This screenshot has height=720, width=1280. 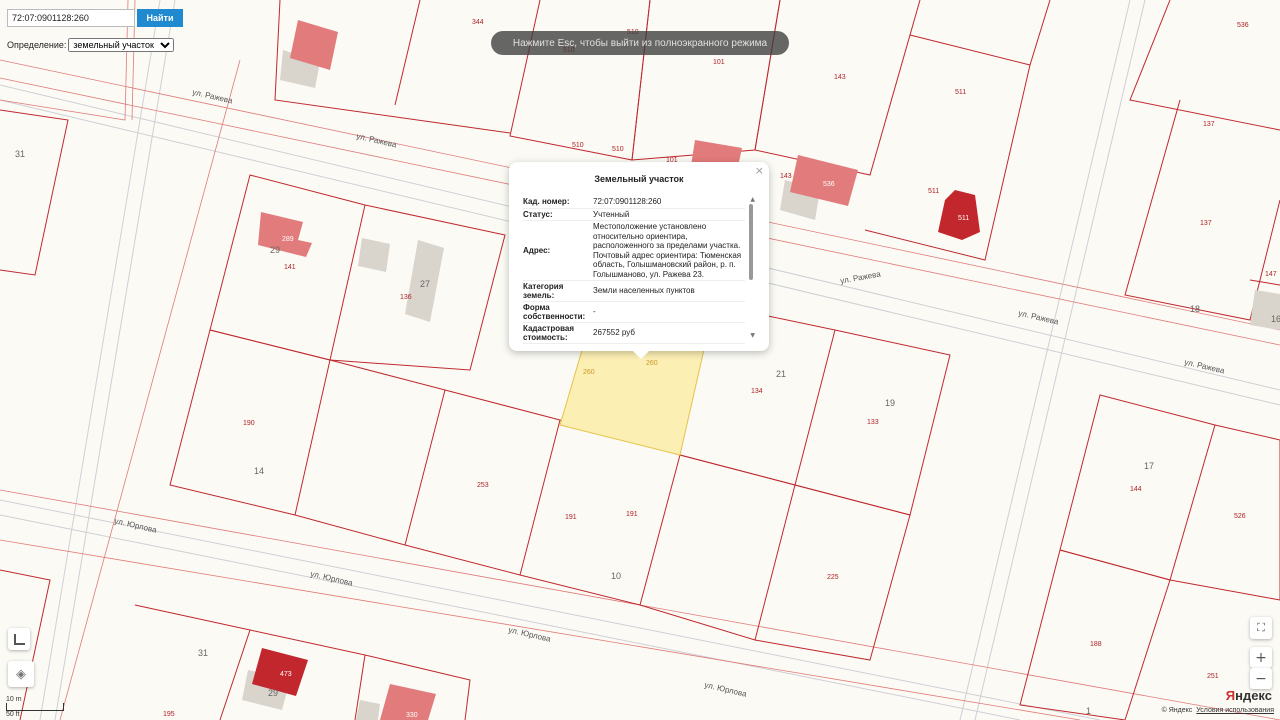 I want to click on scale-meters: 10 m, so click(x=14, y=699).